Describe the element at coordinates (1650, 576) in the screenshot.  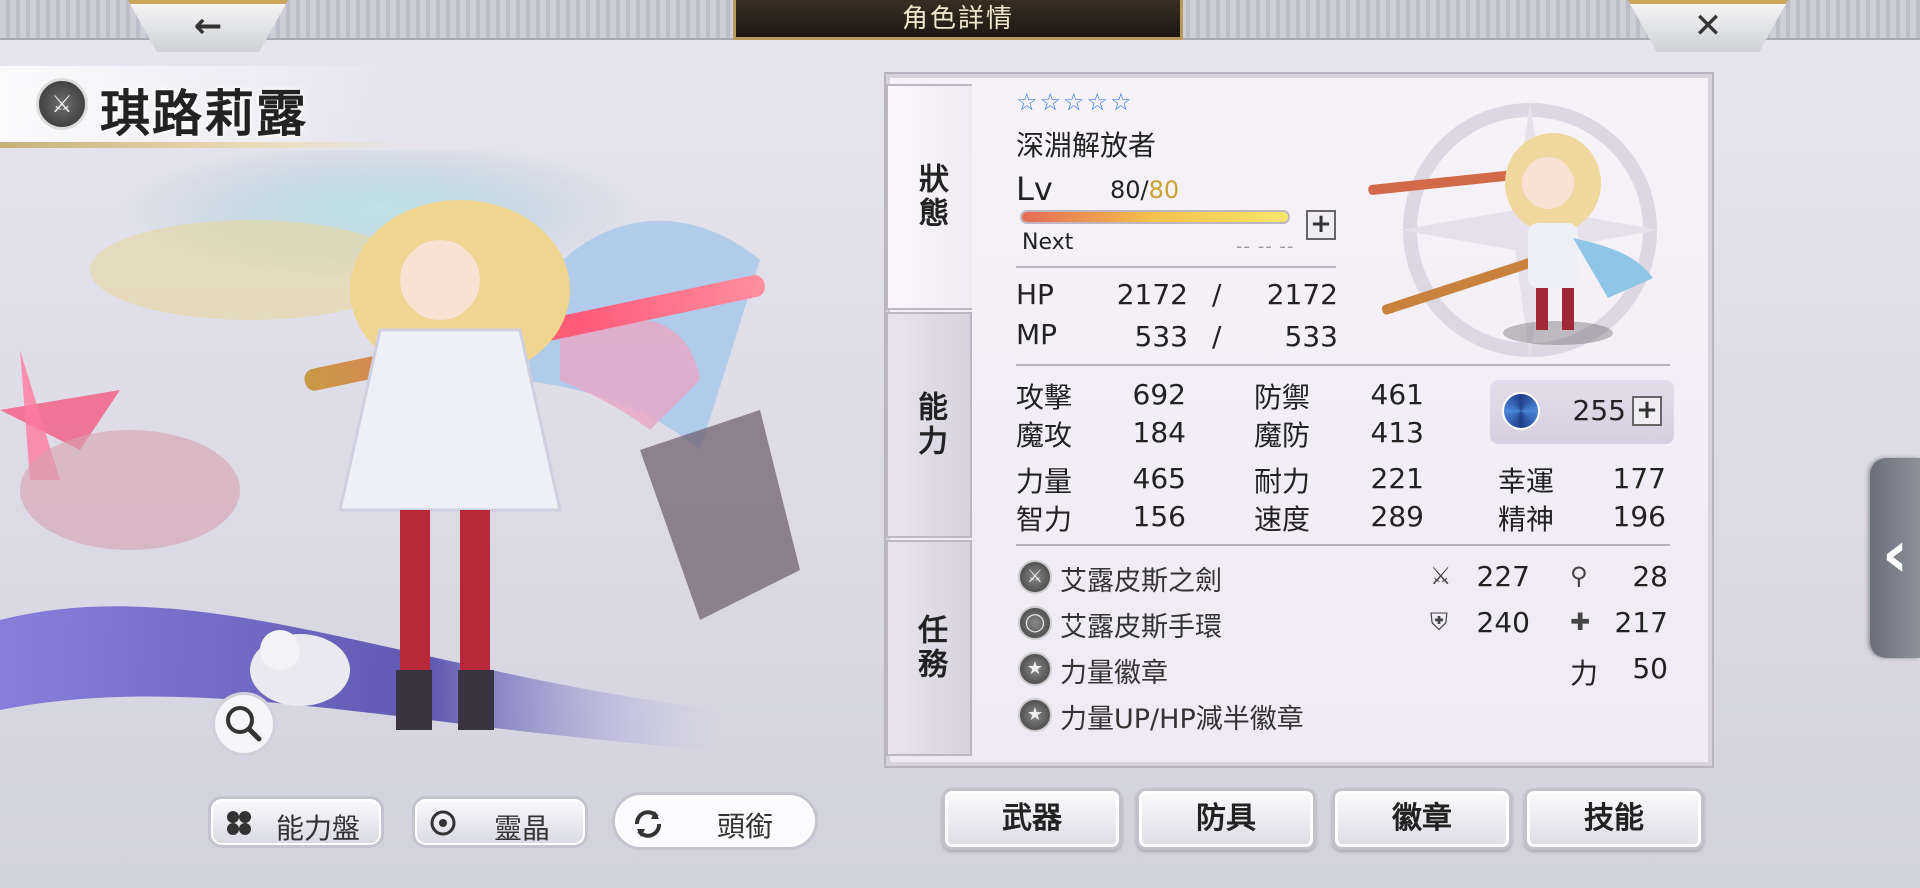
I see `equip-matk-value: 28` at that location.